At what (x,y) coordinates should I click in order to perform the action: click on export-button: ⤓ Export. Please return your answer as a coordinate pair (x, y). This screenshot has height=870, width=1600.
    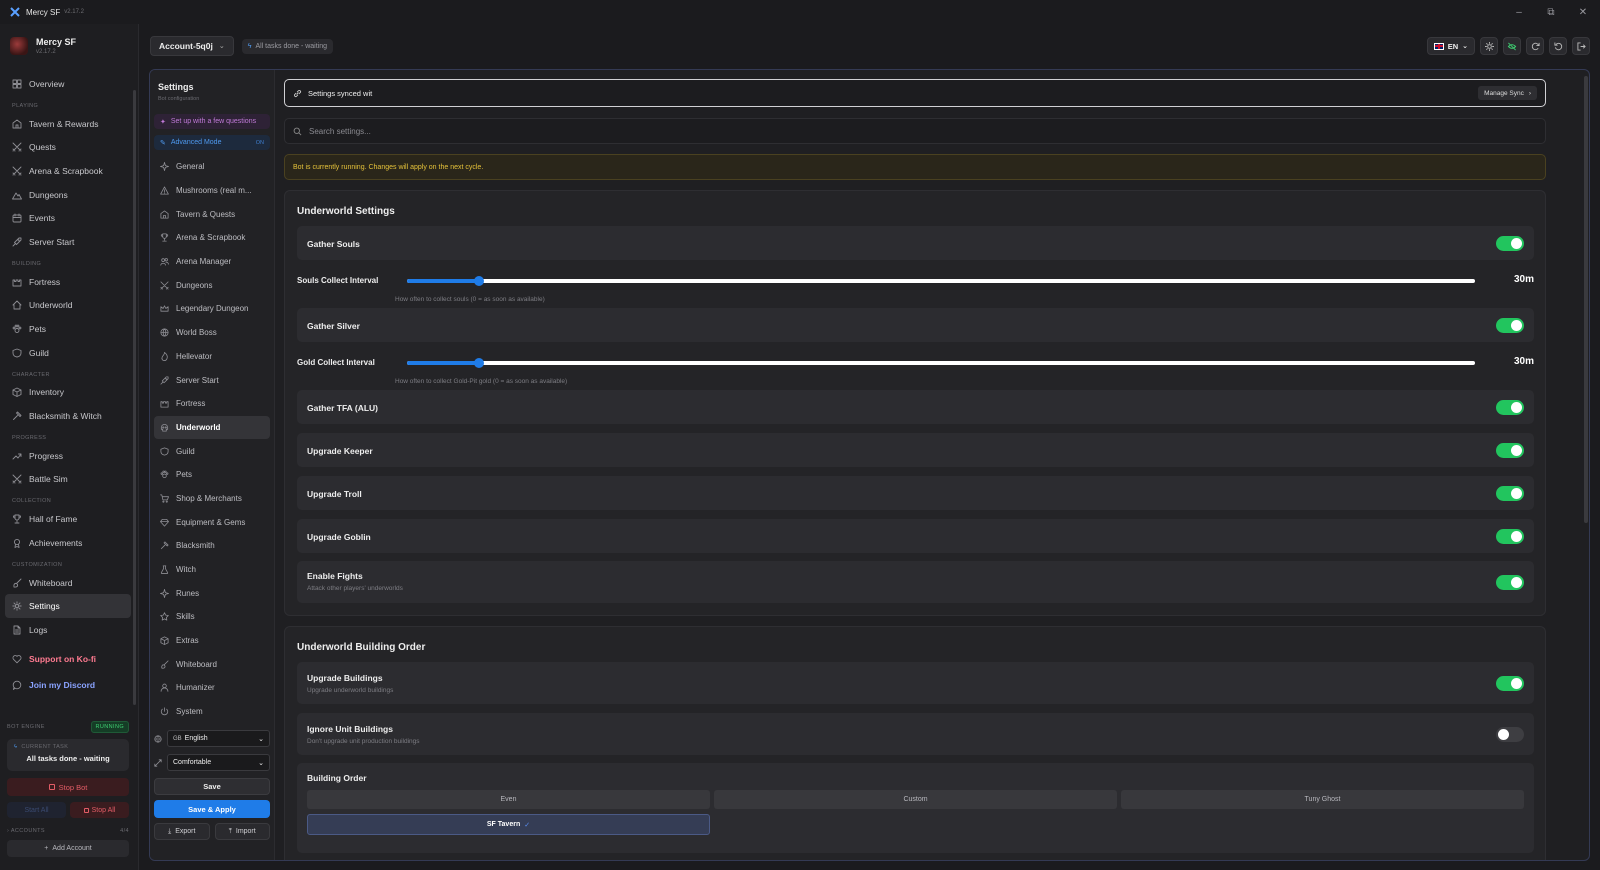
    Looking at the image, I should click on (182, 831).